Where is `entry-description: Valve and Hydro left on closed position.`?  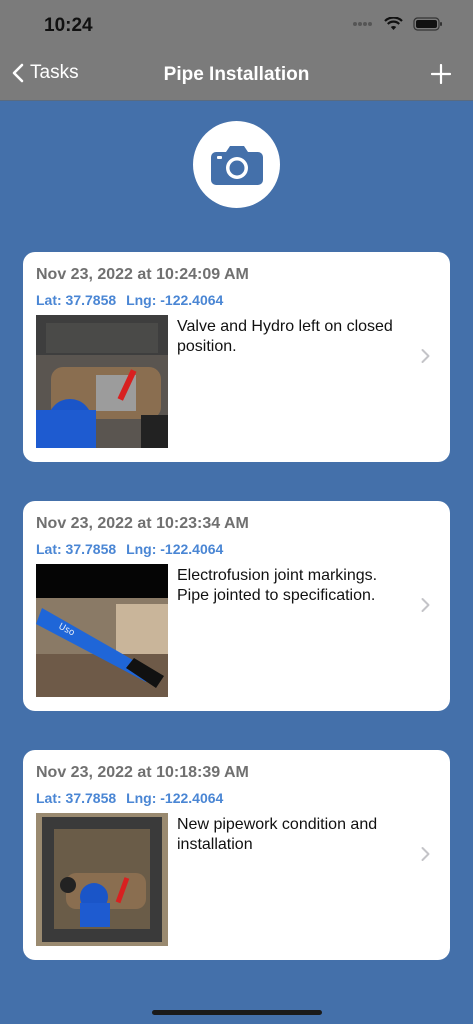 entry-description: Valve and Hydro left on closed position. is located at coordinates (285, 336).